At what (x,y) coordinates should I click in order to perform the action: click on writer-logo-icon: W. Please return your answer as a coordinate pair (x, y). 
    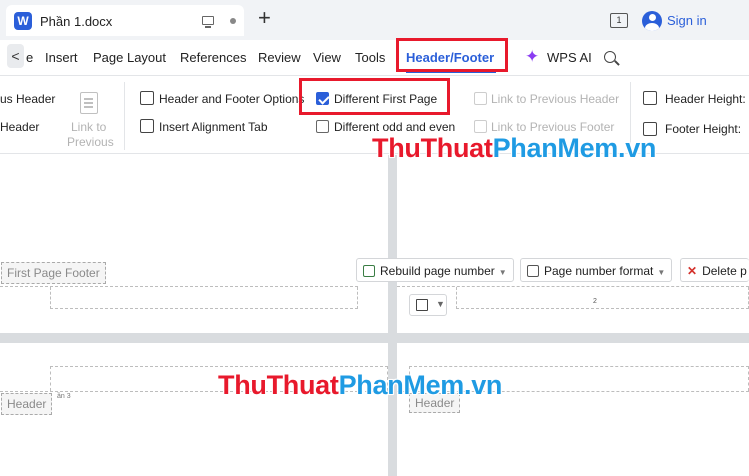
    Looking at the image, I should click on (23, 21).